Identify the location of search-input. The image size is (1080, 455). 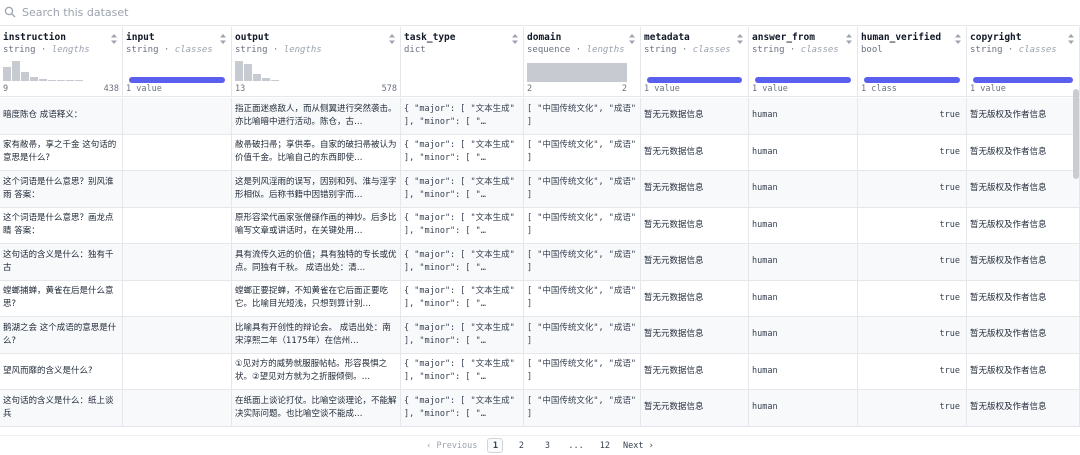
(322, 12).